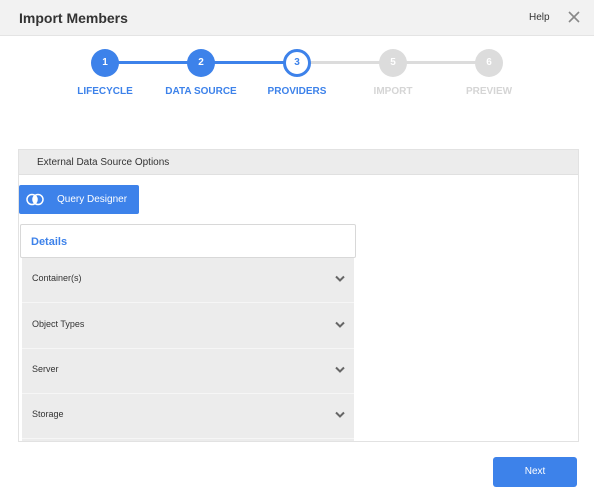 The height and width of the screenshot is (488, 594). Describe the element at coordinates (539, 17) in the screenshot. I see `help-link: Help` at that location.